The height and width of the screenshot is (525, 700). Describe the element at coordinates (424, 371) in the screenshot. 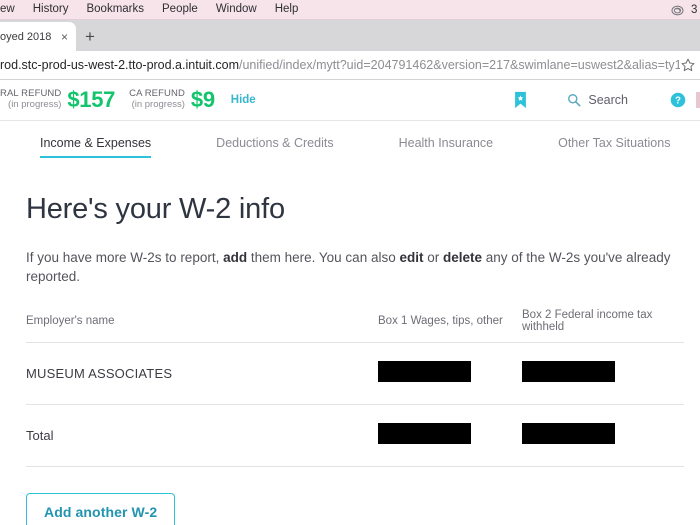

I see `redacted-box1-value` at that location.